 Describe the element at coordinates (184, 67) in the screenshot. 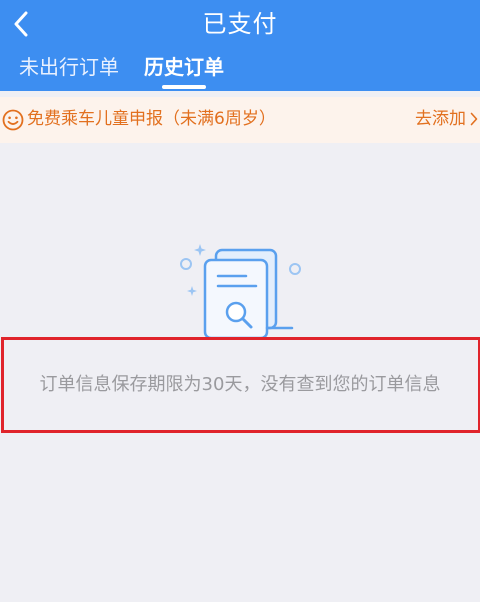

I see `tab-history-orders: 历史订单` at that location.